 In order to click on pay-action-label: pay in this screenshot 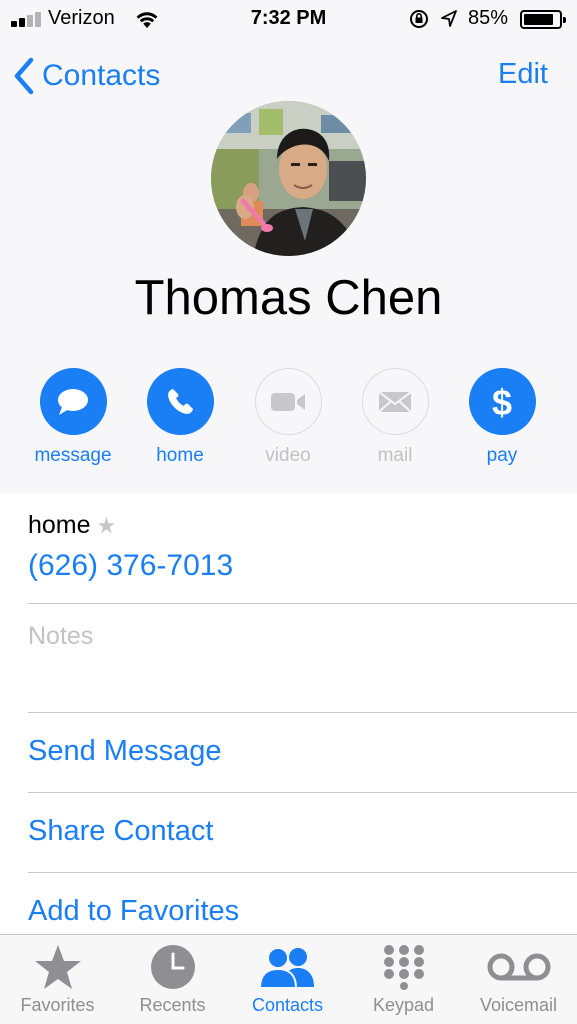, I will do `click(502, 455)`.